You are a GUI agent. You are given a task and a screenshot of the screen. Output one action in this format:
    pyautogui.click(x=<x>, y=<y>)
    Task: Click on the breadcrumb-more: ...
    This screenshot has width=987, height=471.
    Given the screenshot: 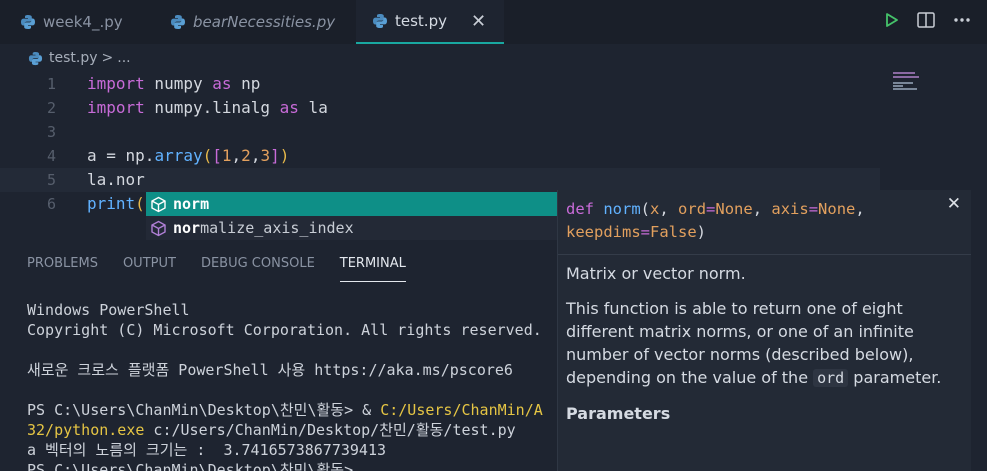 What is the action you would take?
    pyautogui.click(x=123, y=58)
    